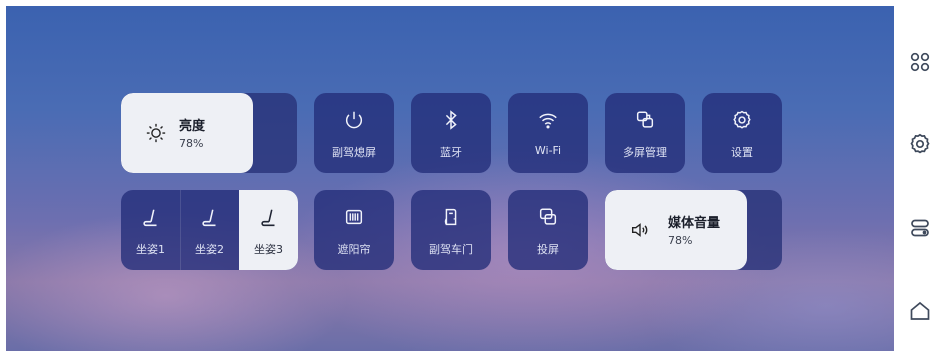 The image size is (947, 357). I want to click on capsules-icon, so click(920, 228).